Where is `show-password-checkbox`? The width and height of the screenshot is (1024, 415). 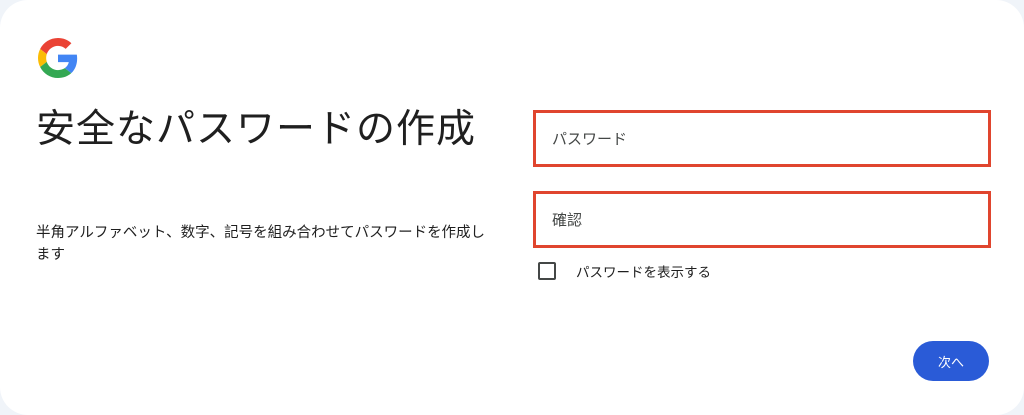
show-password-checkbox is located at coordinates (547, 271).